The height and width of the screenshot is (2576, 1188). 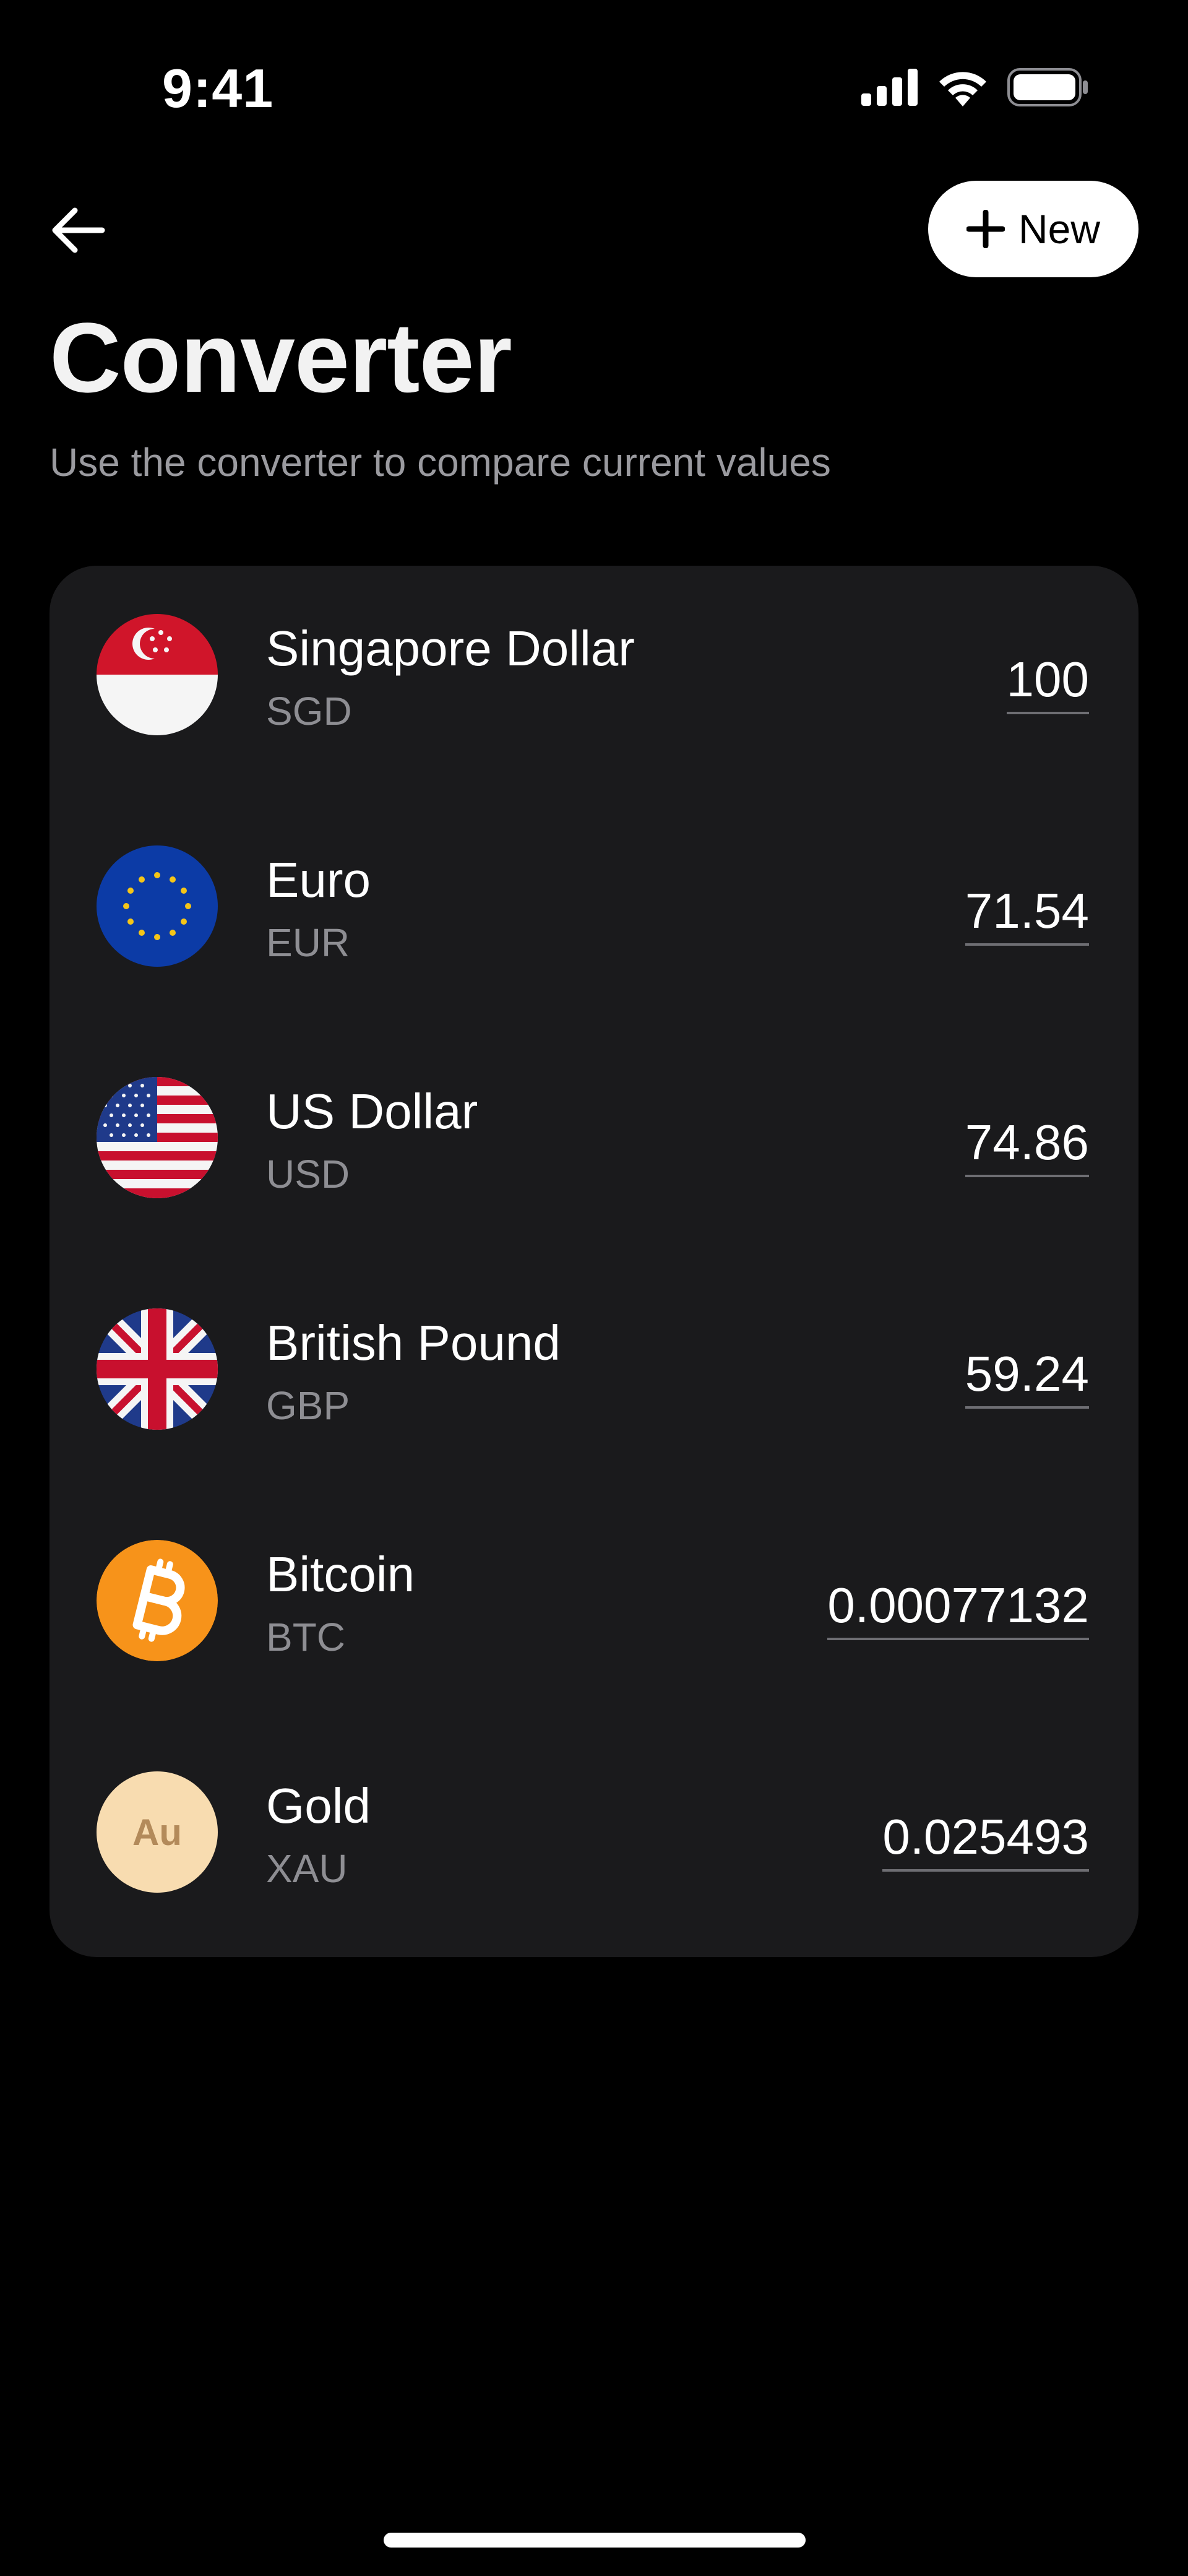 I want to click on currency-row-sgd: Singapore Dollar SGD 100, so click(x=594, y=681).